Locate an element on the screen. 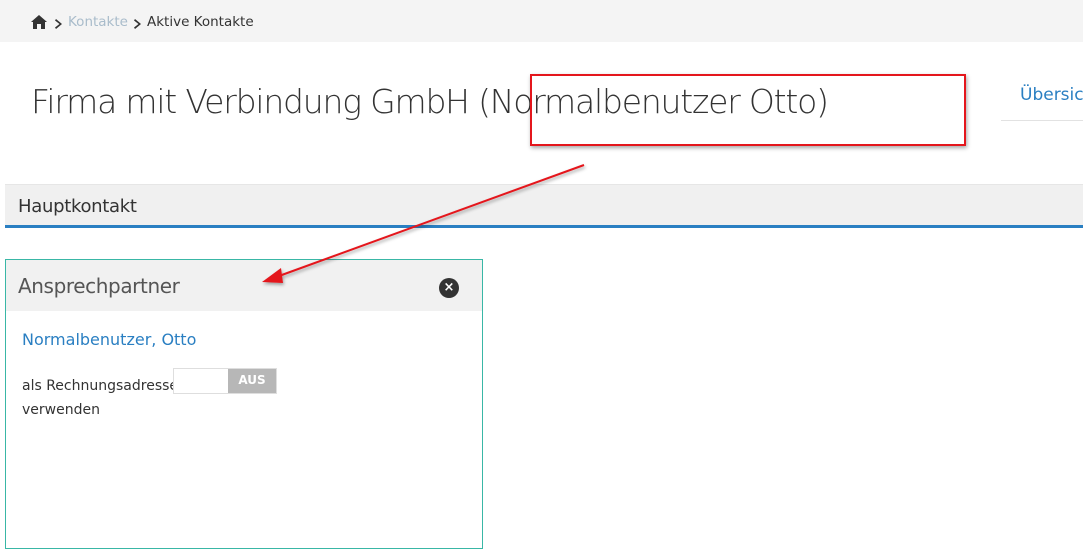 The height and width of the screenshot is (549, 1083). overview-link: Übersicht is located at coordinates (1042, 98).